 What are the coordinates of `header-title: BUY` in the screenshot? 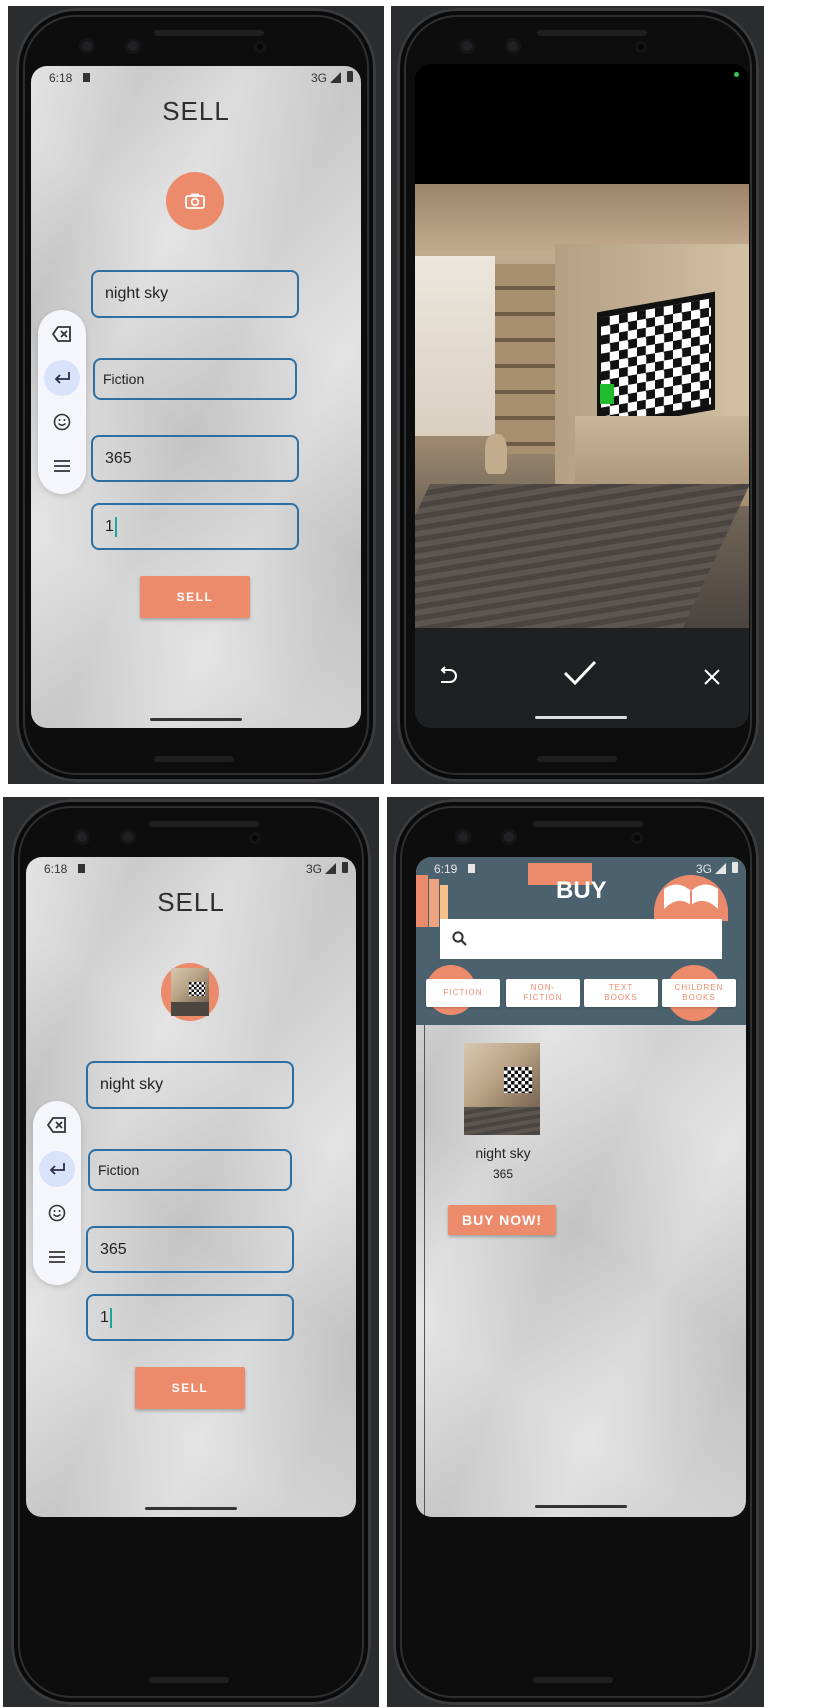 It's located at (581, 890).